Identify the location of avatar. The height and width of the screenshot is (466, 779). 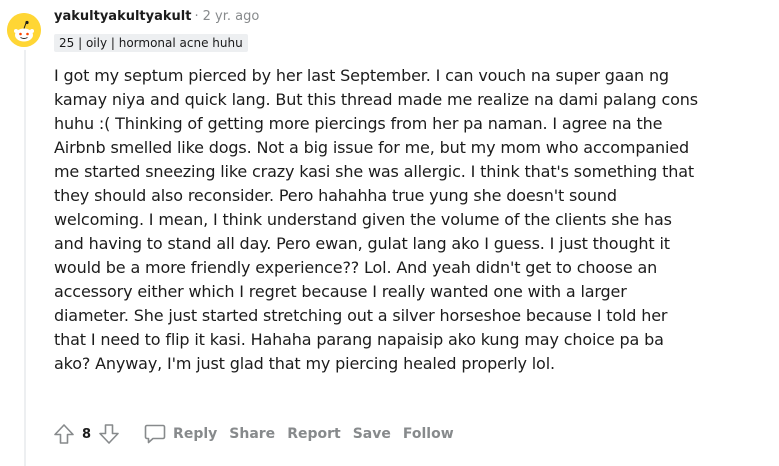
(24, 30).